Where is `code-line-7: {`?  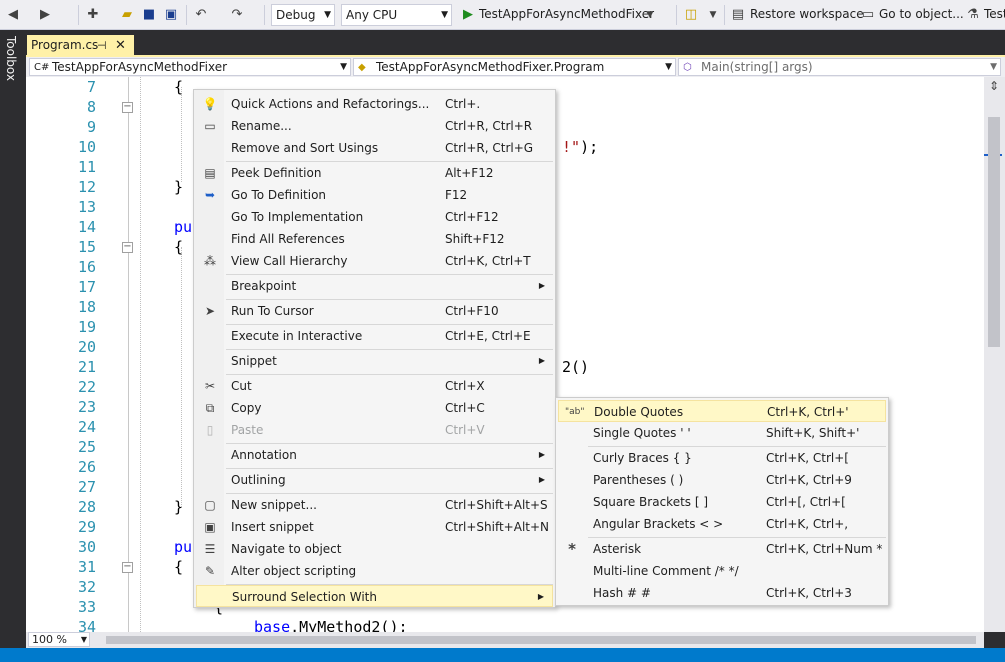
code-line-7: { is located at coordinates (179, 87).